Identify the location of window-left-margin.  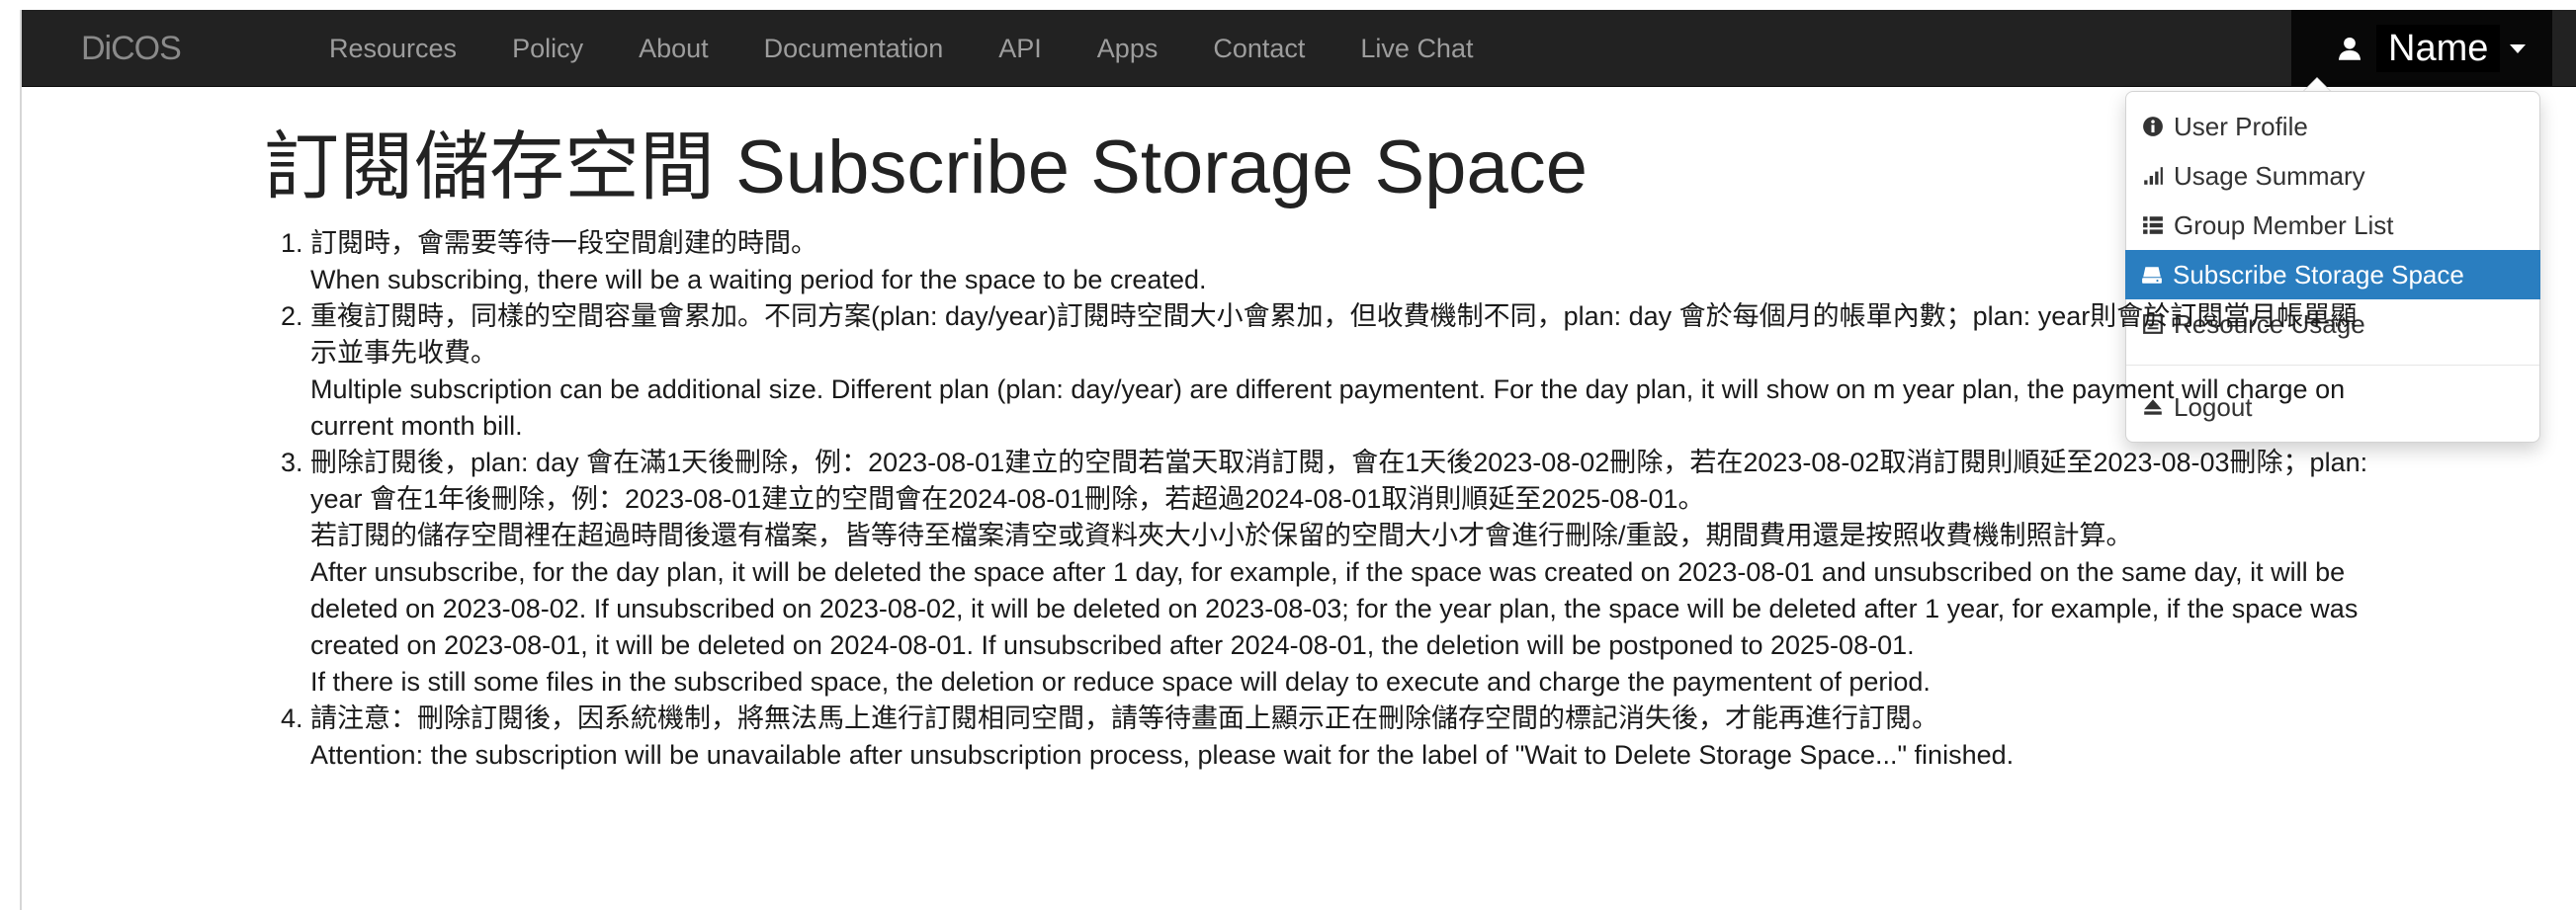
(11, 460).